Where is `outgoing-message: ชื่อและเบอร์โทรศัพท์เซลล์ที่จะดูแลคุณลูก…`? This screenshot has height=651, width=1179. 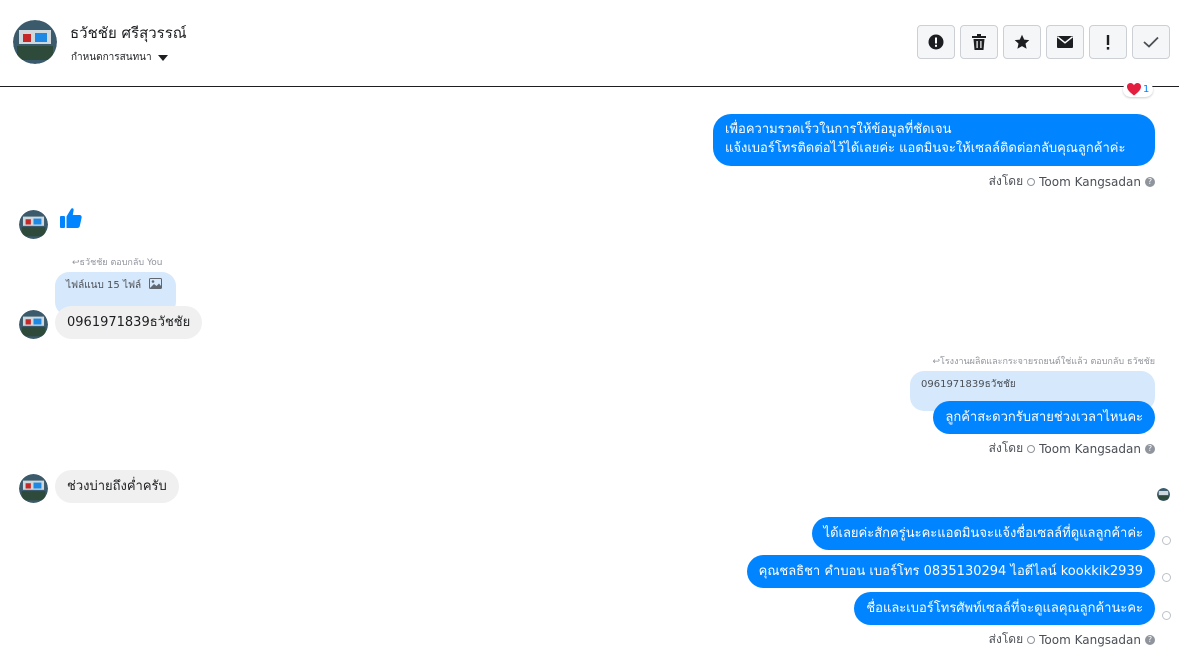 outgoing-message: ชื่อและเบอร์โทรศัพท์เซลล์ที่จะดูแลคุณลูก… is located at coordinates (1004, 608).